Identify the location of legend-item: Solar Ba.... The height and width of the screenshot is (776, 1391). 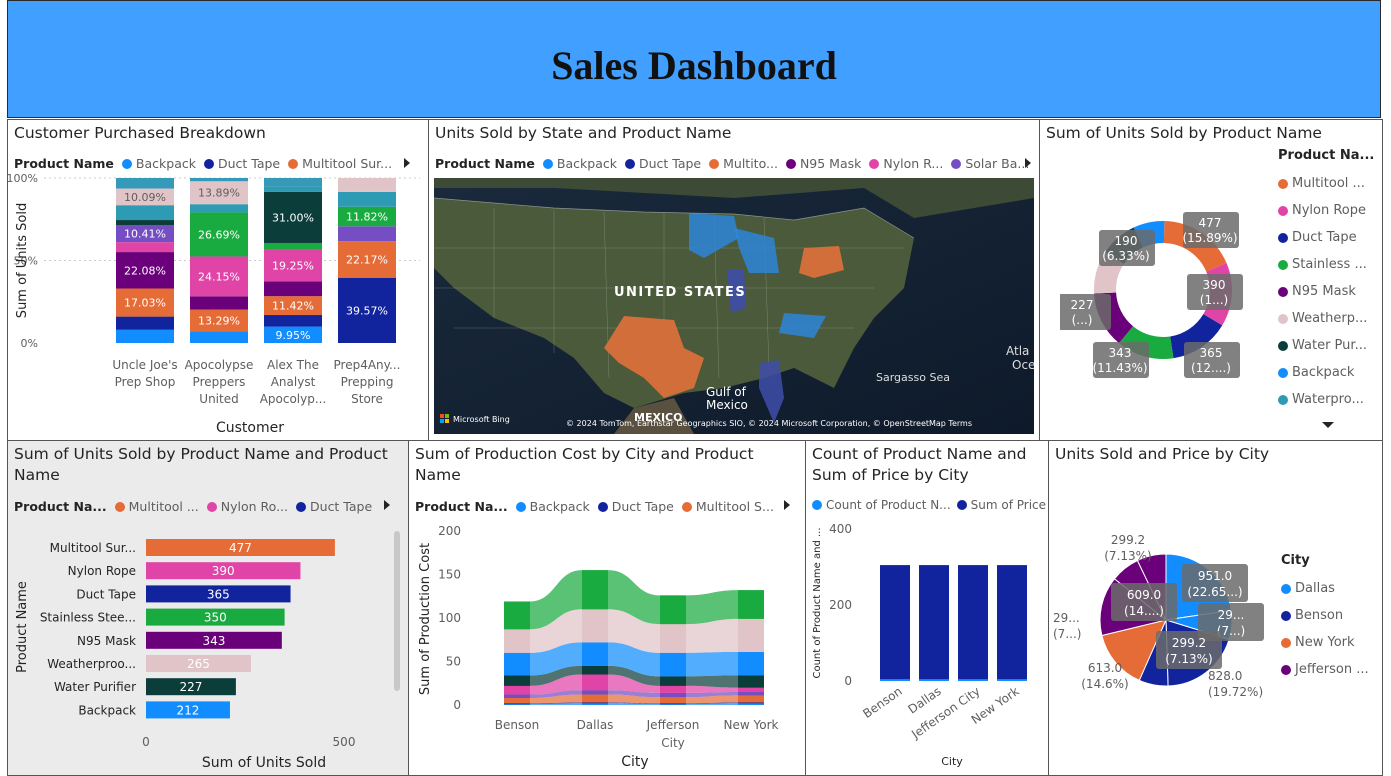
(990, 163).